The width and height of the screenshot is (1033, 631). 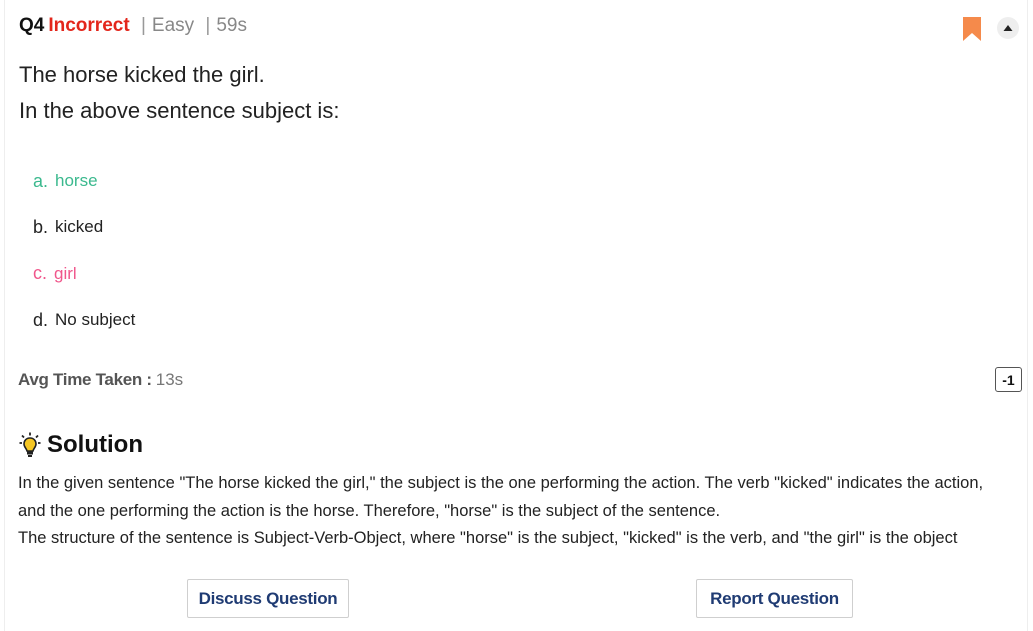 I want to click on options-list: a. horse b. kicked c. girl d. No subject, so click(x=84, y=250).